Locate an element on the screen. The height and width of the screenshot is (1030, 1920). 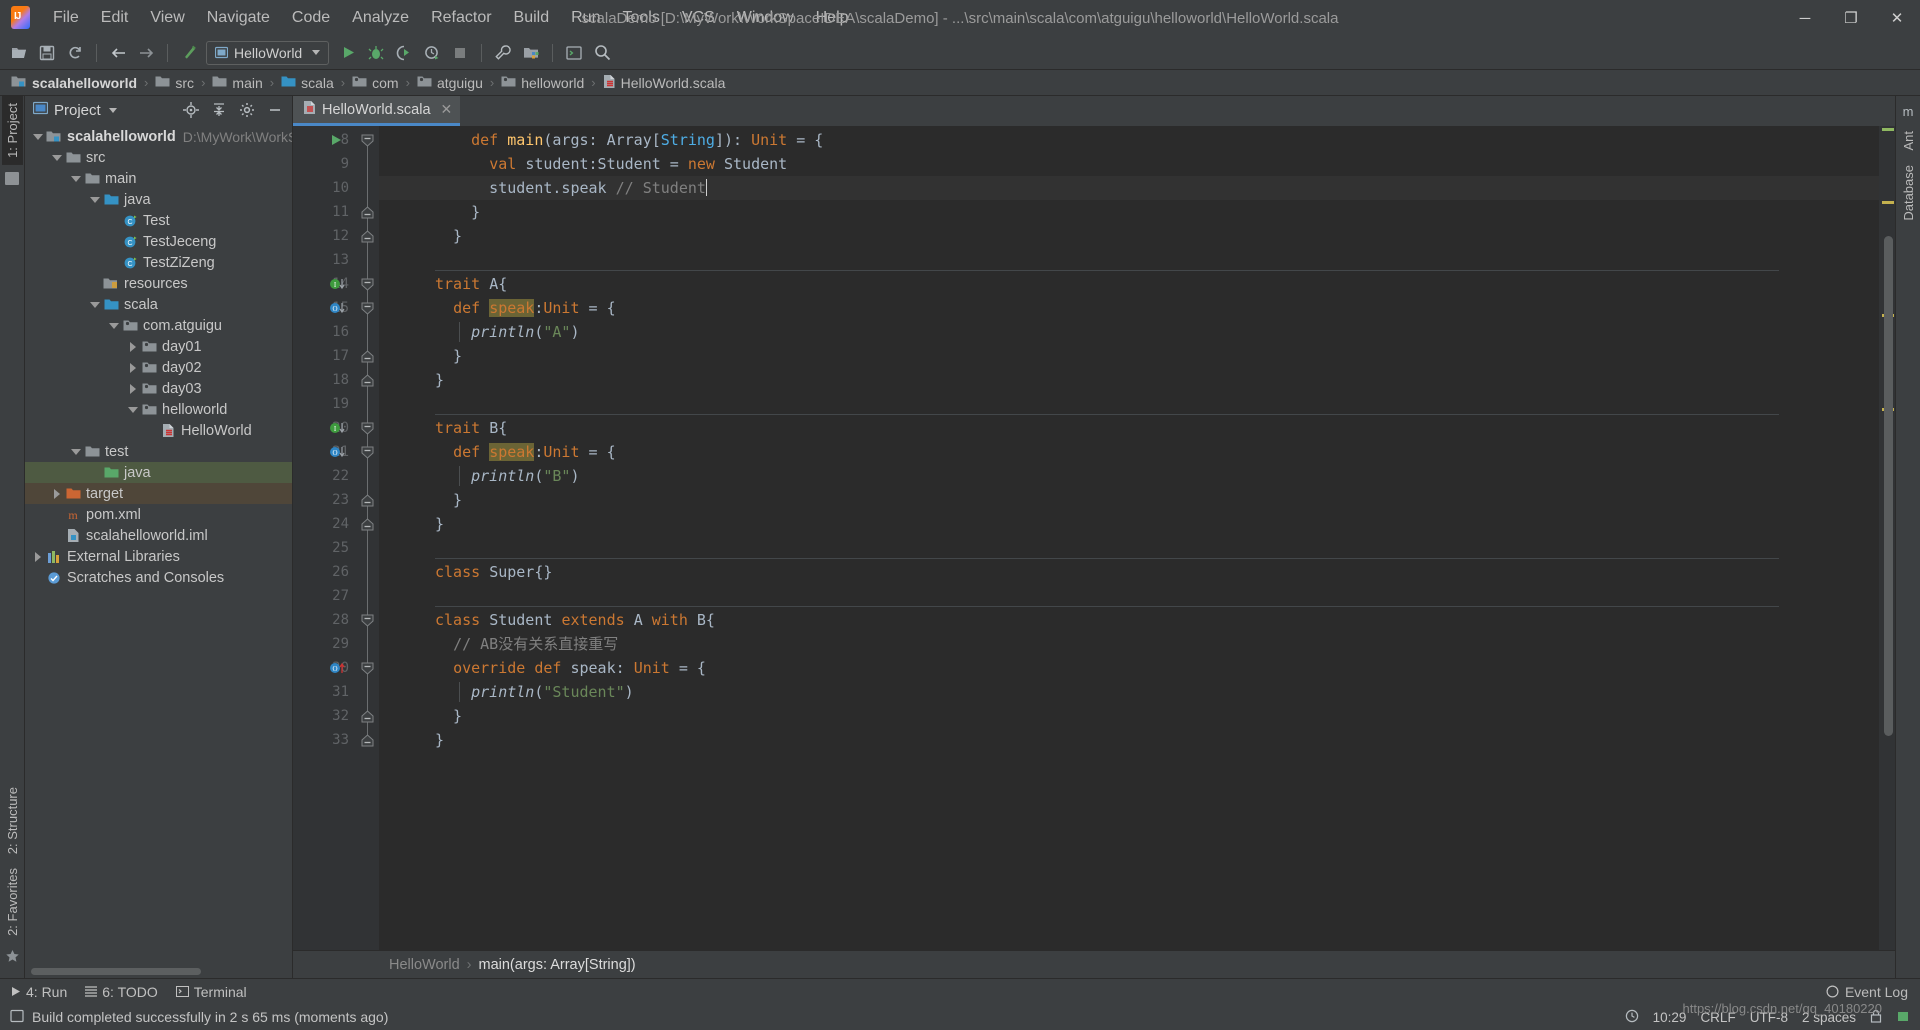
menu-item-code: Code is located at coordinates (311, 18).